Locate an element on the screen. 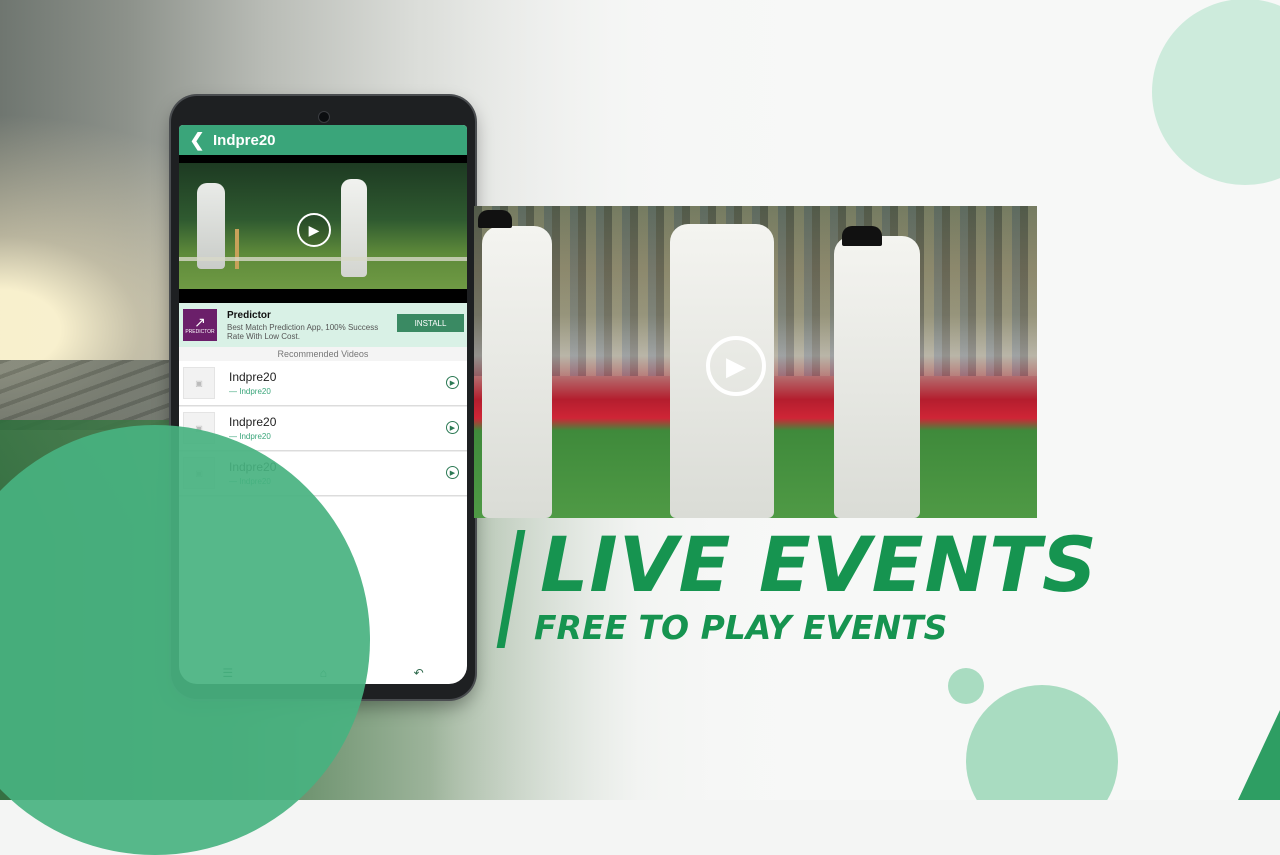 Image resolution: width=1280 pixels, height=855 pixels. install-button: INSTALL is located at coordinates (430, 323).